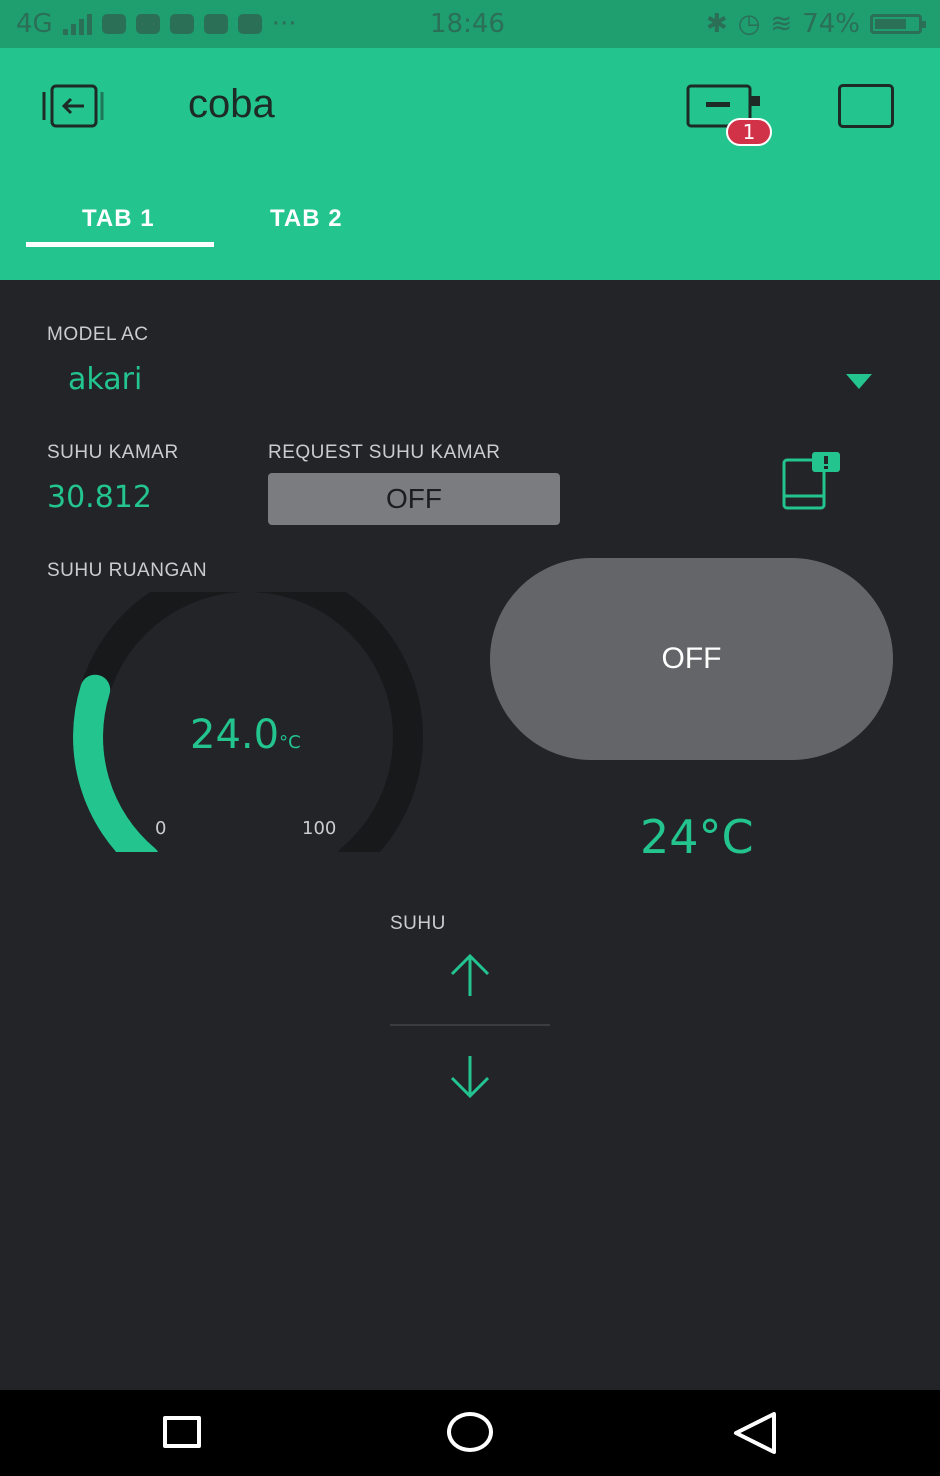 This screenshot has height=1476, width=940. What do you see at coordinates (290, 742) in the screenshot?
I see `gauge-unit: °C` at bounding box center [290, 742].